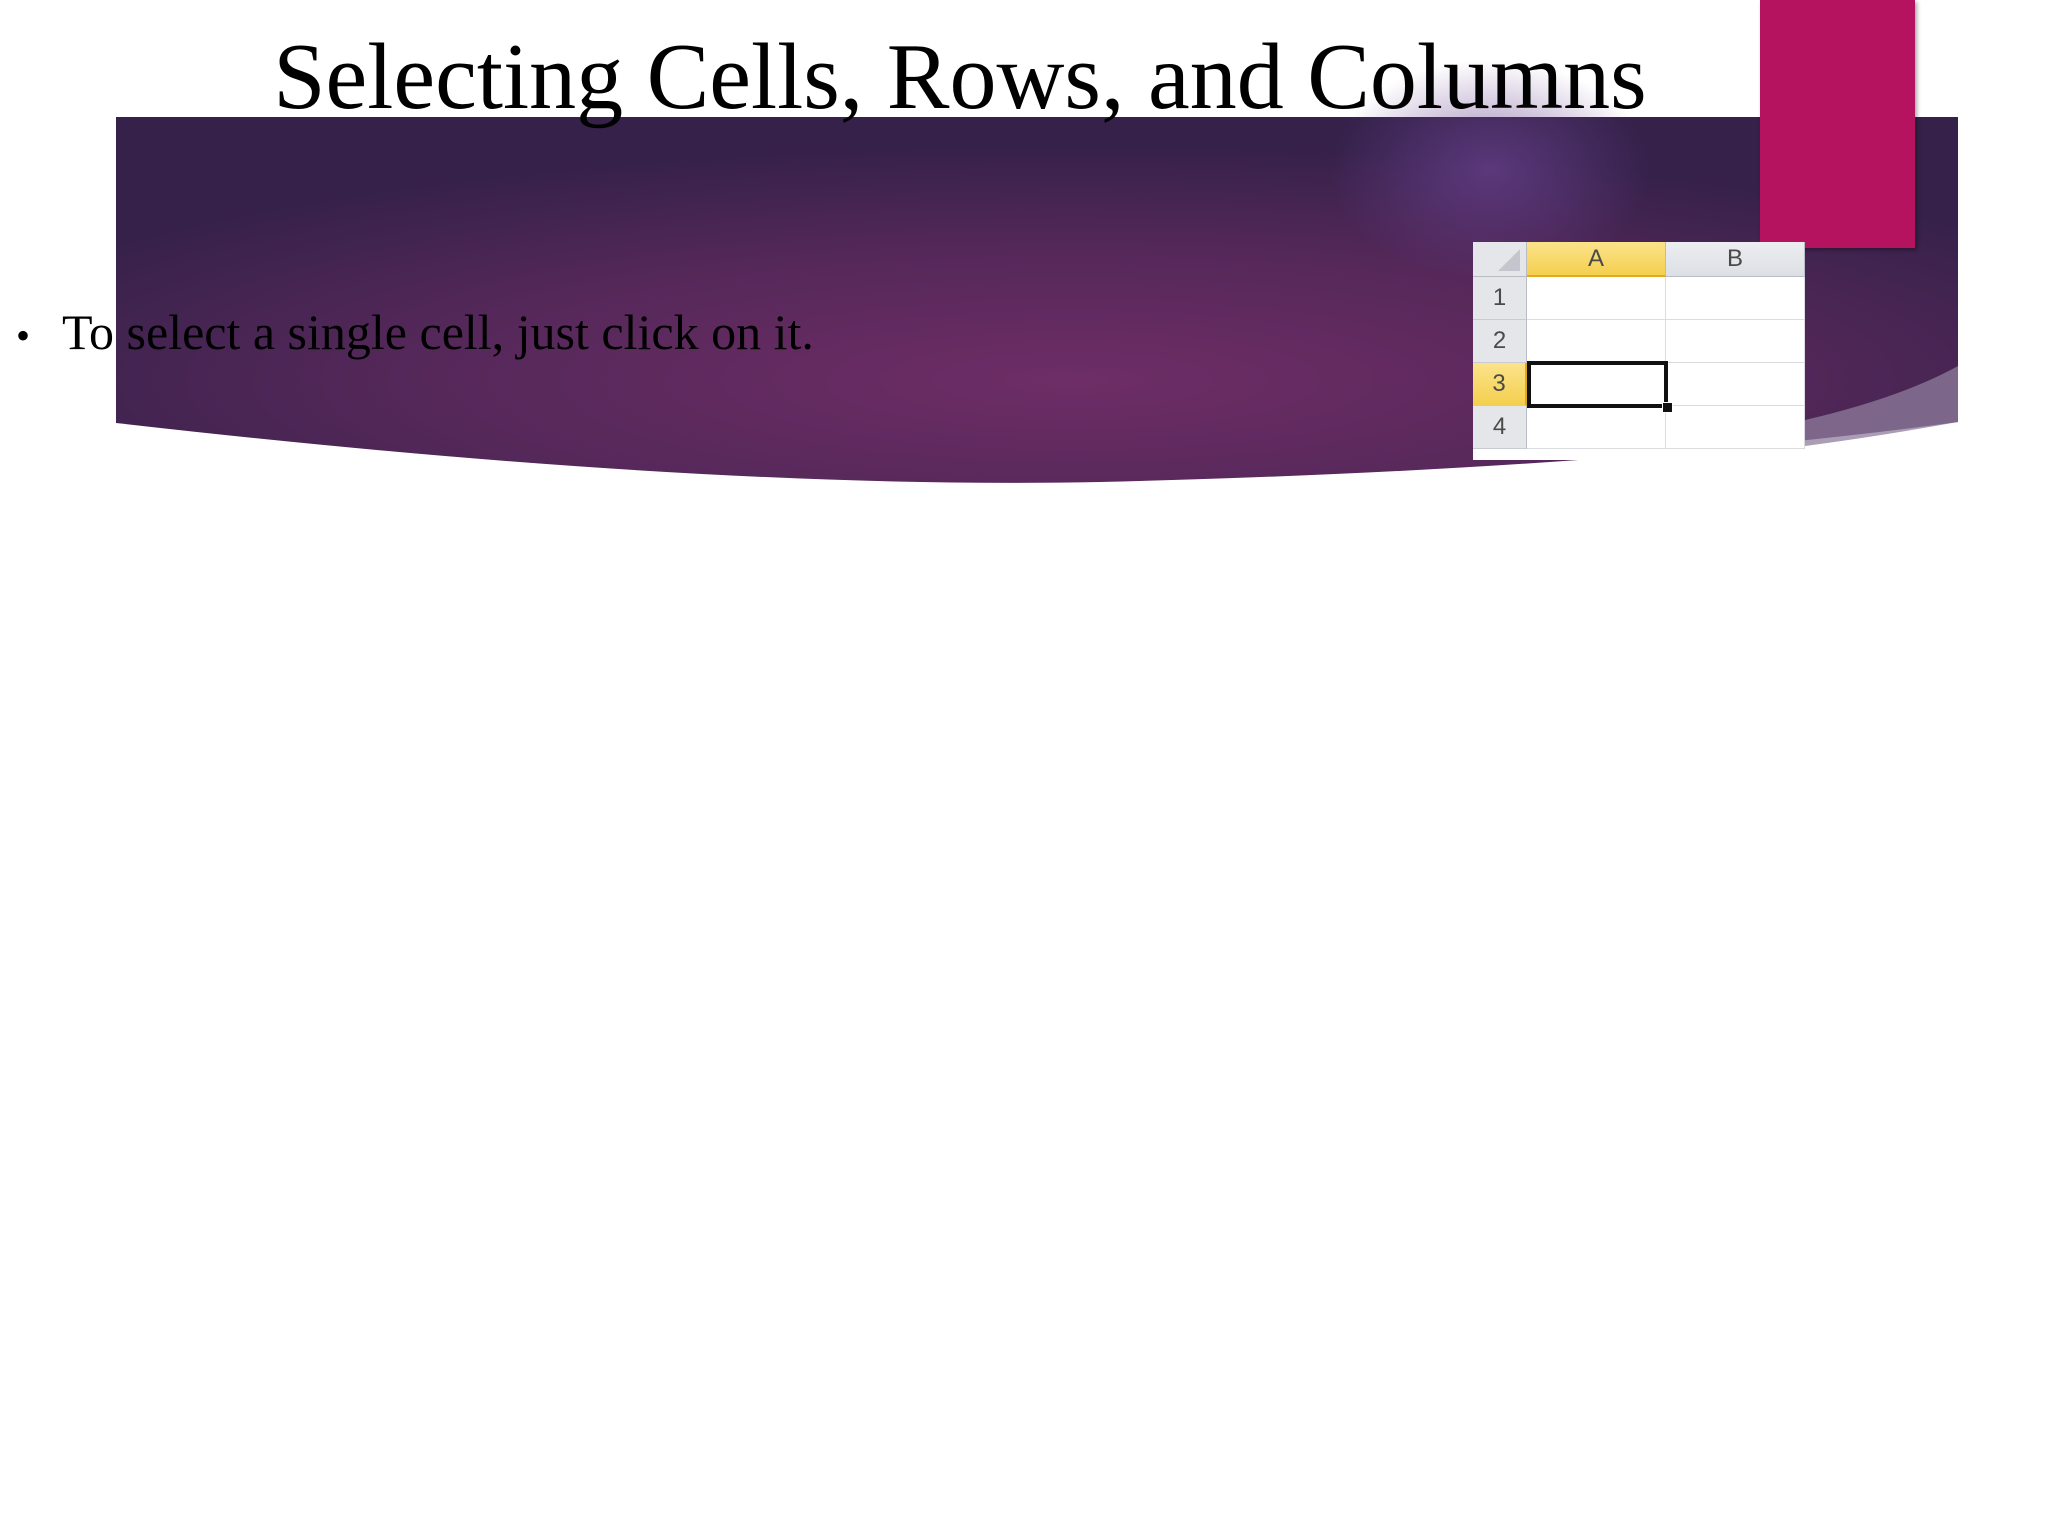 The image size is (2048, 1536). What do you see at coordinates (1597, 384) in the screenshot?
I see `selected-cell-a3` at bounding box center [1597, 384].